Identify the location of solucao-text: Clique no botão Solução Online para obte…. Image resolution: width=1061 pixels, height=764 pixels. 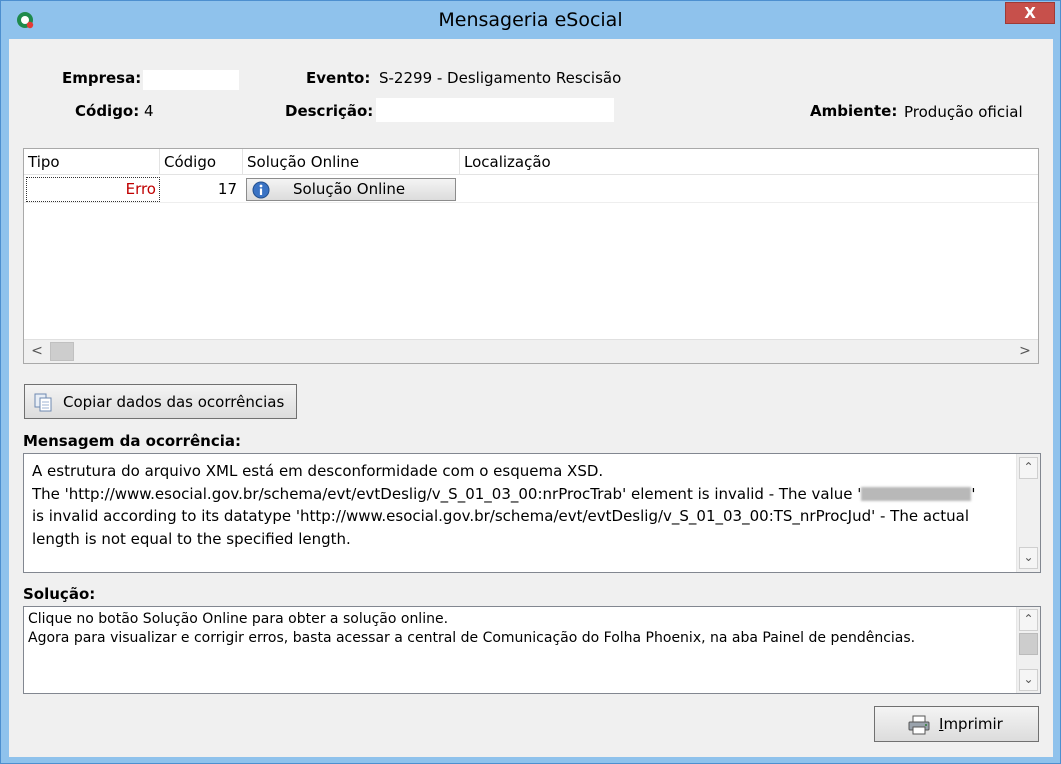
(518, 629).